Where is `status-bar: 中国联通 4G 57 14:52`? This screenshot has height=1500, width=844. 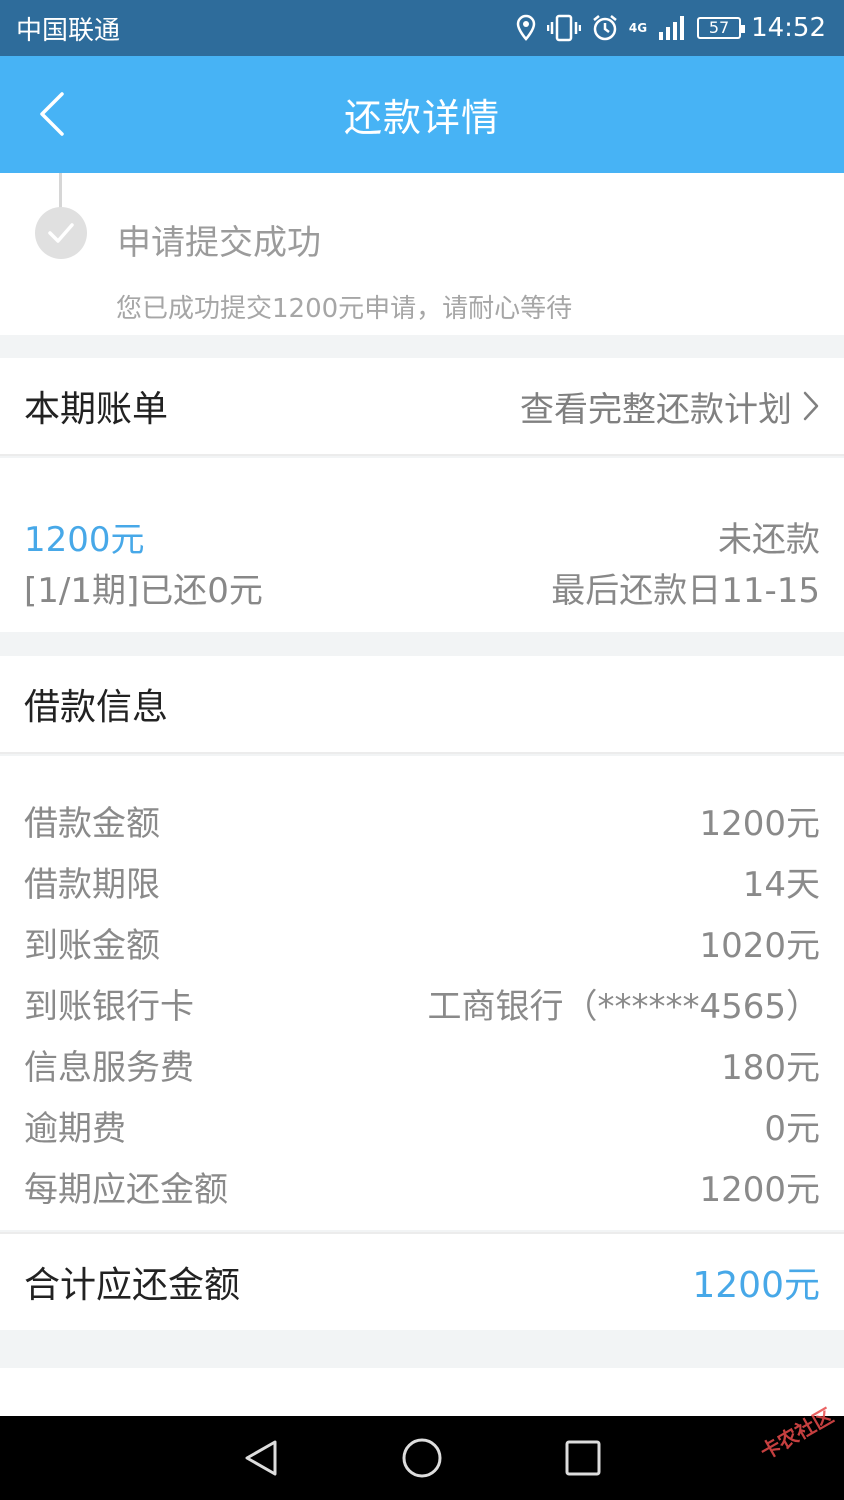
status-bar: 中国联通 4G 57 14:52 is located at coordinates (422, 28).